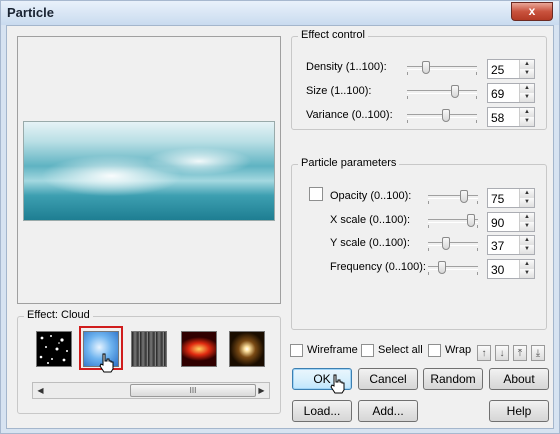  Describe the element at coordinates (497, 199) in the screenshot. I see `opacity-value: 75` at that location.